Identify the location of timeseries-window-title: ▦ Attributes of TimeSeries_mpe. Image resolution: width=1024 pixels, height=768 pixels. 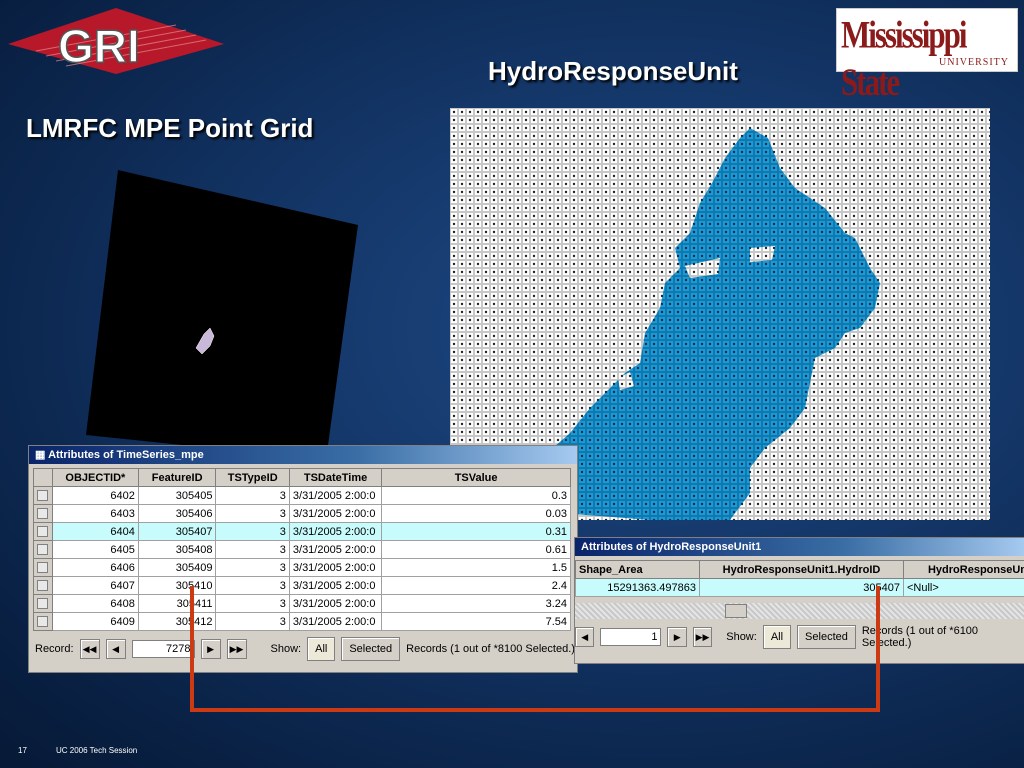
(303, 455).